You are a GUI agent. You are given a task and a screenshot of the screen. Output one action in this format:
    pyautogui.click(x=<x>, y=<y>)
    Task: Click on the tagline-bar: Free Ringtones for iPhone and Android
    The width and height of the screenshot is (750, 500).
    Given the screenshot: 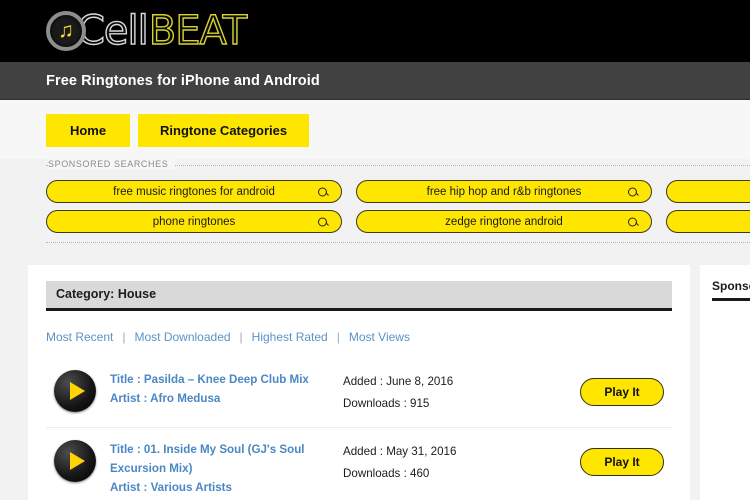 What is the action you would take?
    pyautogui.click(x=375, y=81)
    